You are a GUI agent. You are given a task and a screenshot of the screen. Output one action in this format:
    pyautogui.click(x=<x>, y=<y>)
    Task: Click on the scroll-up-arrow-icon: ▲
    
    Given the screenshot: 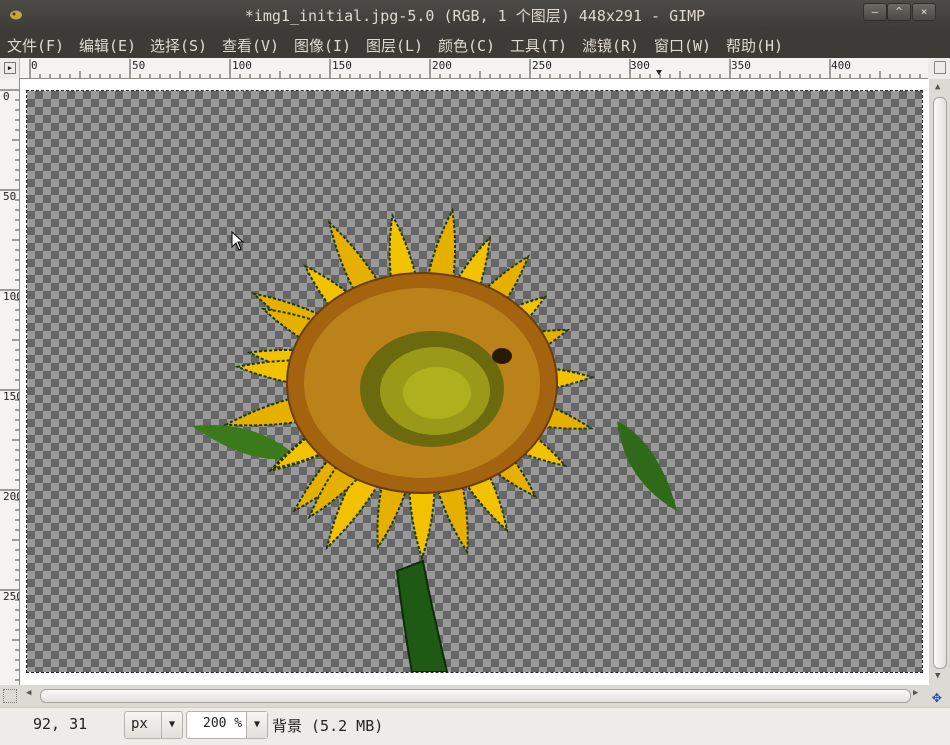 What is the action you would take?
    pyautogui.click(x=937, y=87)
    